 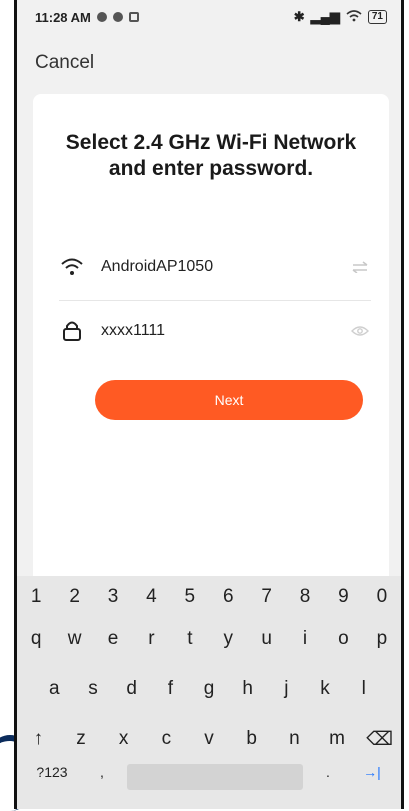 I want to click on period-key: ., so click(x=328, y=772).